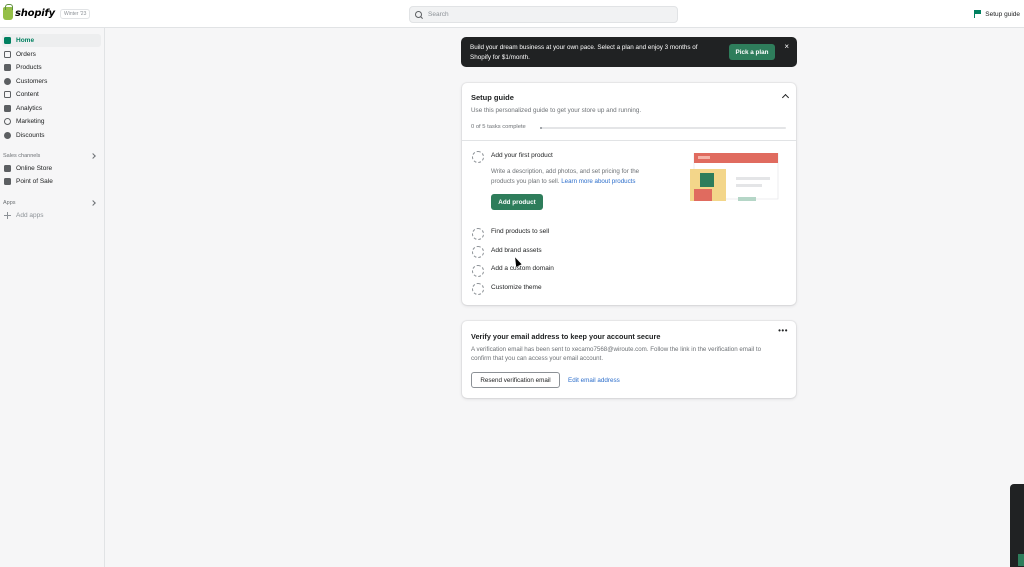 This screenshot has height=567, width=1024. I want to click on progress-bar, so click(663, 128).